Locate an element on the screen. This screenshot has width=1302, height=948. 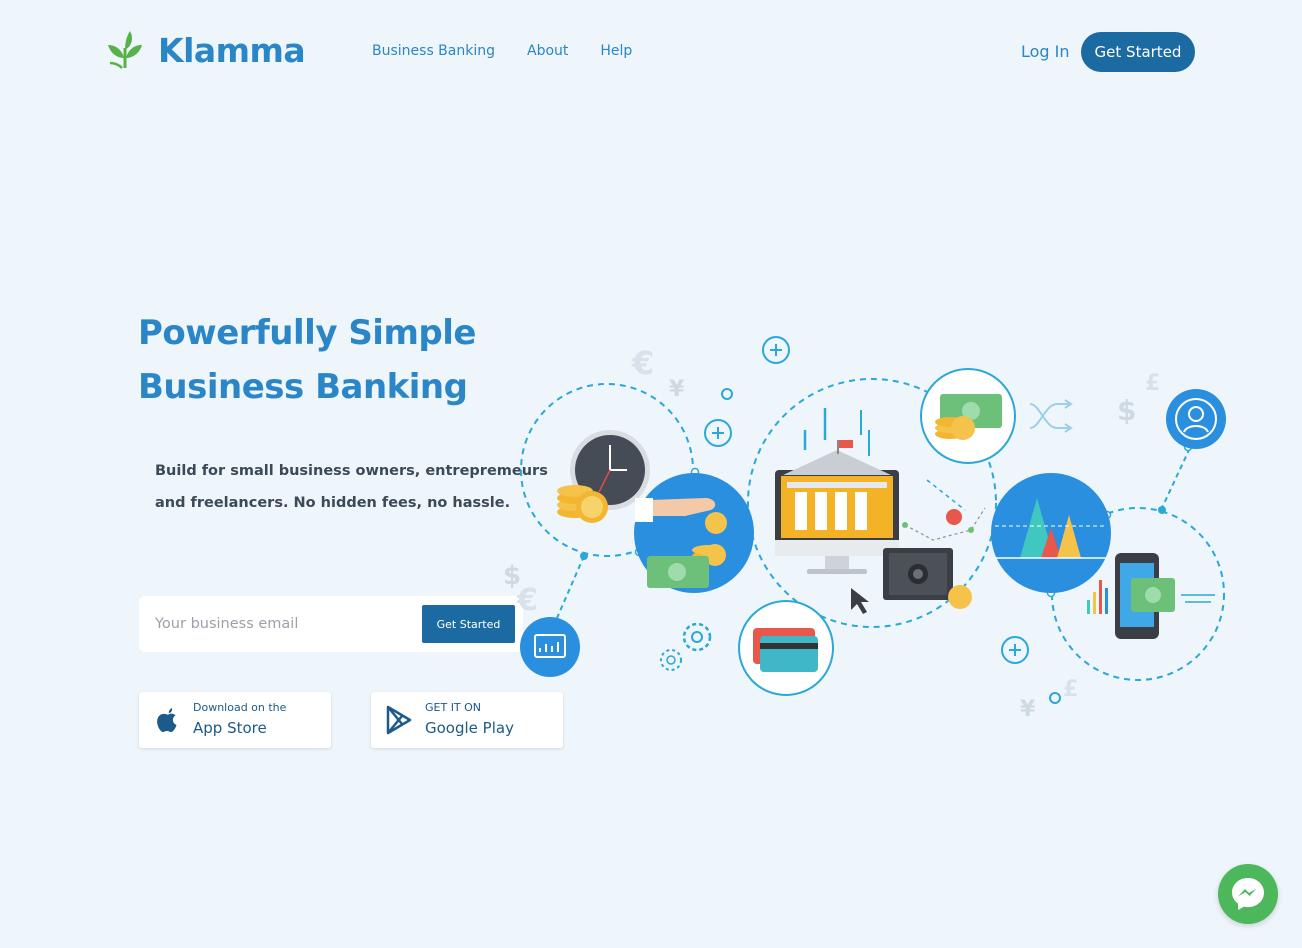
logo-text: Klamma is located at coordinates (232, 50).